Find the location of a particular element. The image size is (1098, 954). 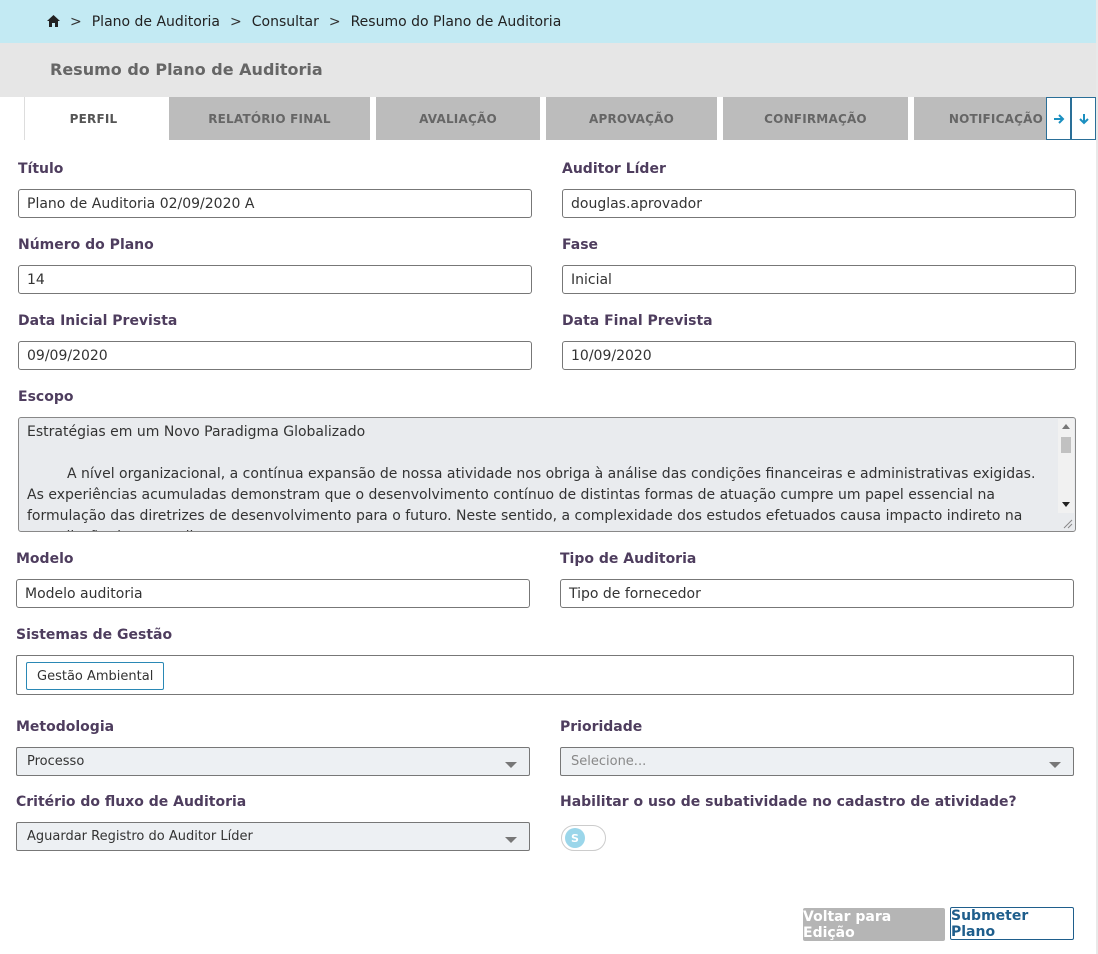

criterio-fluxo-value: Aguardar Registro do Auditor Líder is located at coordinates (140, 836).